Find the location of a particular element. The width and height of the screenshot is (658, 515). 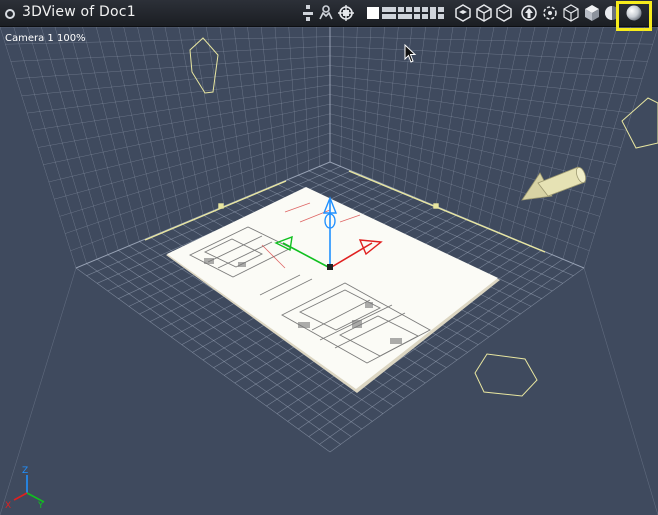

mouse-pointer-icon is located at coordinates (410, 53).